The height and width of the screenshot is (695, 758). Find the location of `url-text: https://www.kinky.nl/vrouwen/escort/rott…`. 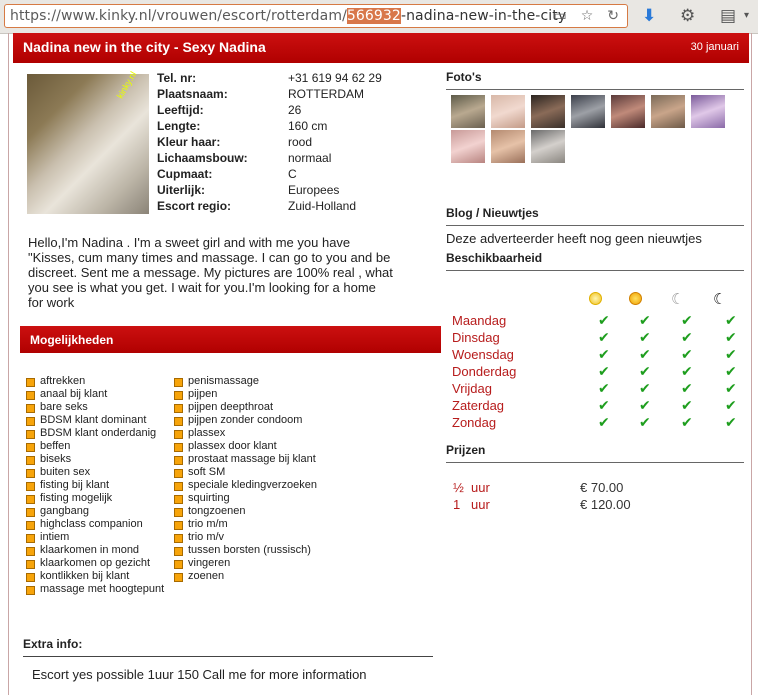

url-text: https://www.kinky.nl/vrouwen/escort/rott… is located at coordinates (288, 16).